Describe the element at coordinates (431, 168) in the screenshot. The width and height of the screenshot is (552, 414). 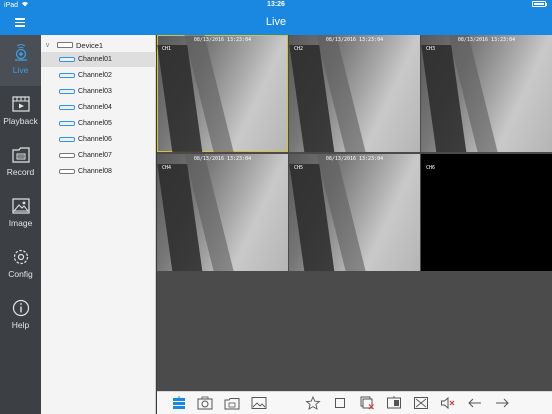
I see `channel-overlay-label: CH6` at that location.